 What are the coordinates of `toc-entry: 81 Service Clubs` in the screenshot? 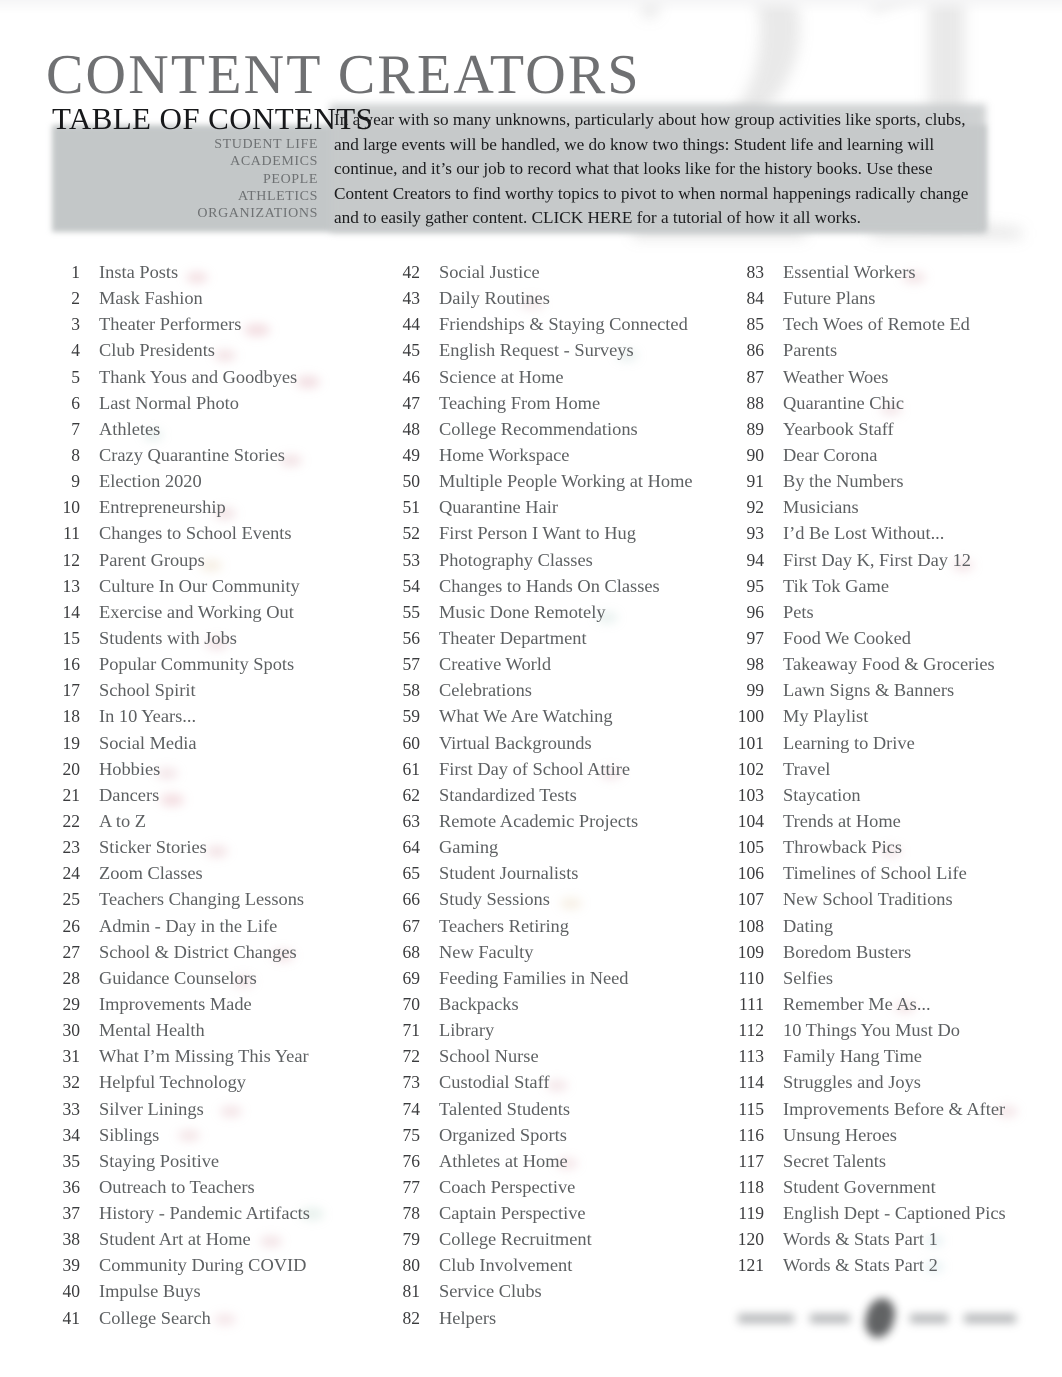 It's located at (546, 1294).